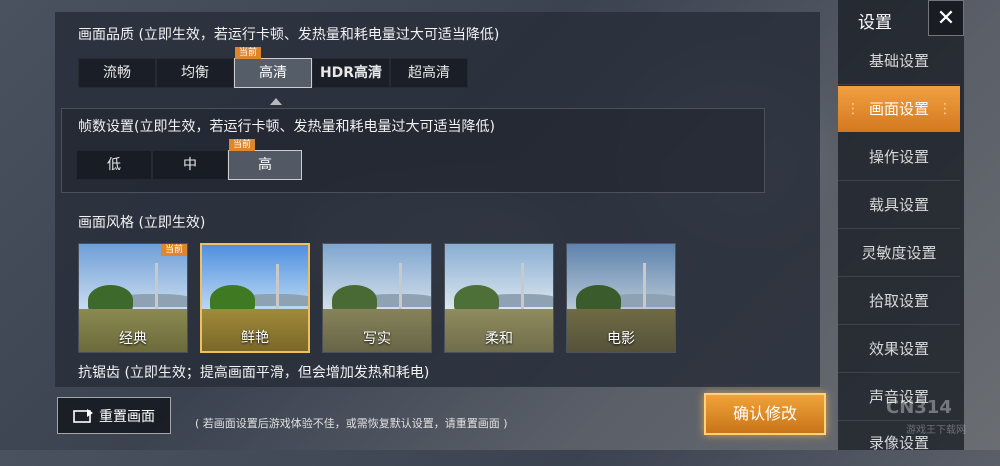 Image resolution: width=1000 pixels, height=466 pixels. I want to click on quality-option-smooth: 流畅, so click(117, 73).